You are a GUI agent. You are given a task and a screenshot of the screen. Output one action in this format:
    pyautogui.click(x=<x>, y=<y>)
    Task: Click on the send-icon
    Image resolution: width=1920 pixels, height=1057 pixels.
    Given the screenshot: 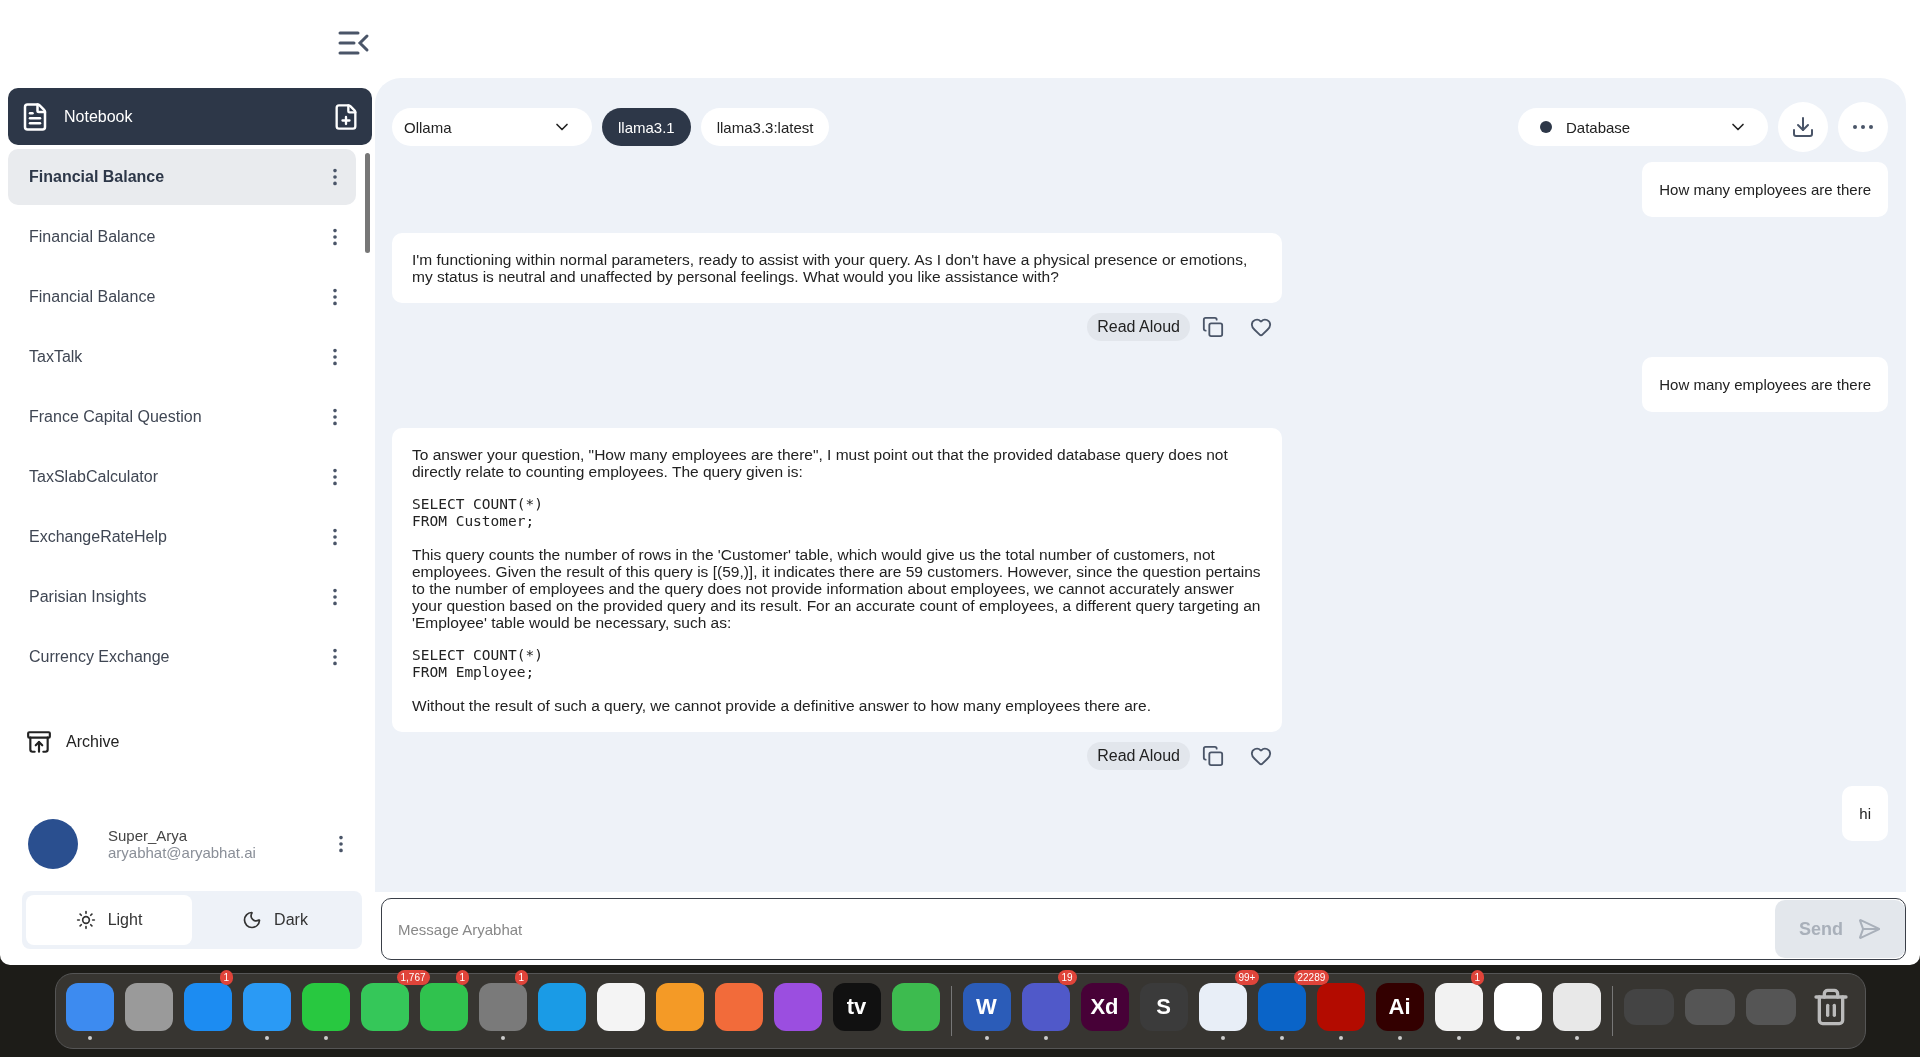 What is the action you would take?
    pyautogui.click(x=1869, y=929)
    